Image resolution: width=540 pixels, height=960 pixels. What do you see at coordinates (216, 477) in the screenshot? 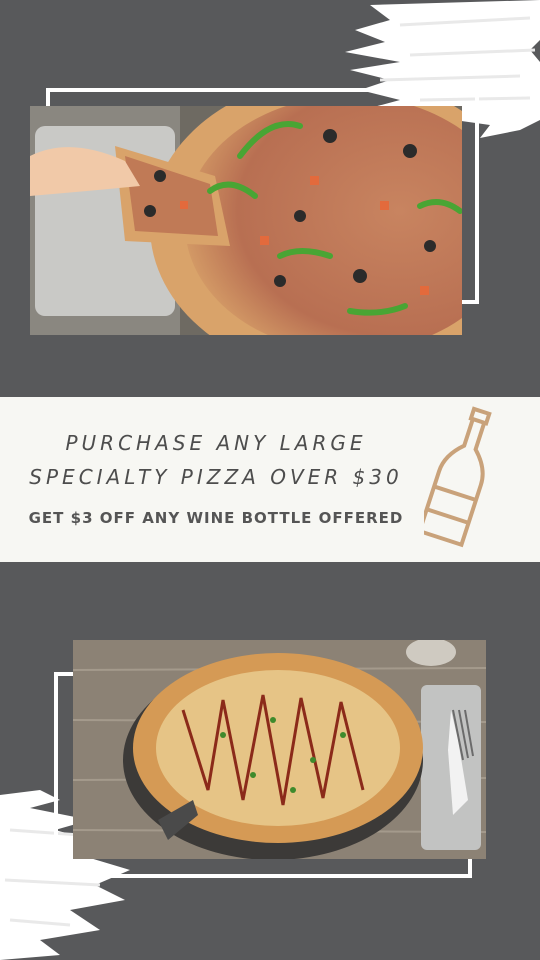
I see `promo-headline-line2: SPECIALTY PIZZA OVER $30` at bounding box center [216, 477].